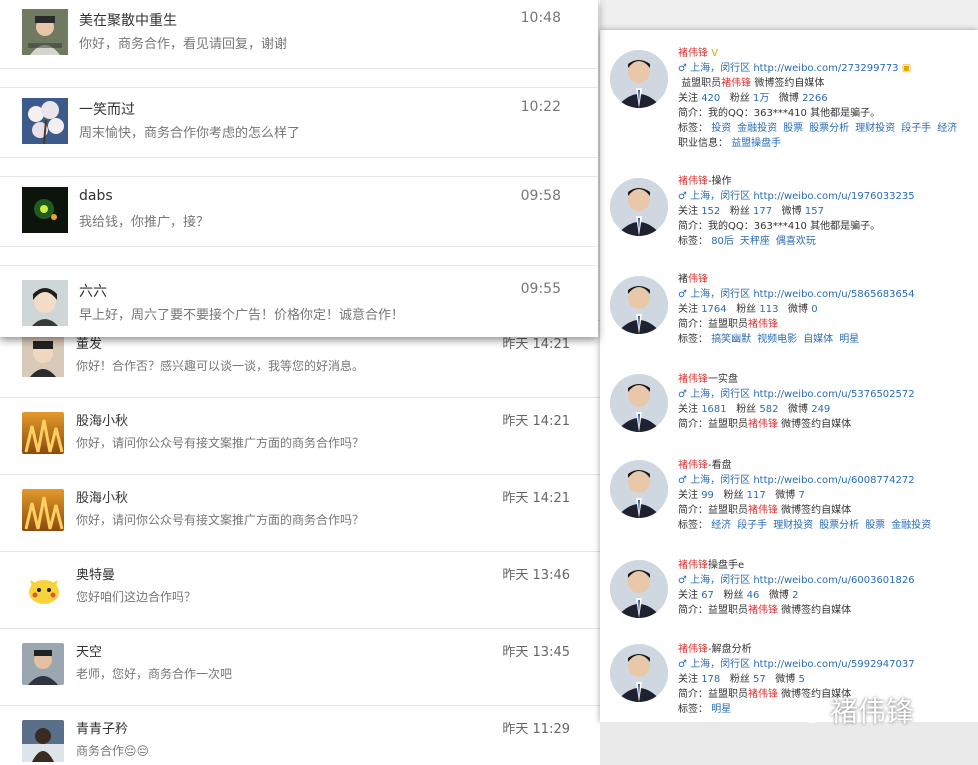 Image resolution: width=978 pixels, height=765 pixels. What do you see at coordinates (540, 107) in the screenshot?
I see `message-time: 10:22` at bounding box center [540, 107].